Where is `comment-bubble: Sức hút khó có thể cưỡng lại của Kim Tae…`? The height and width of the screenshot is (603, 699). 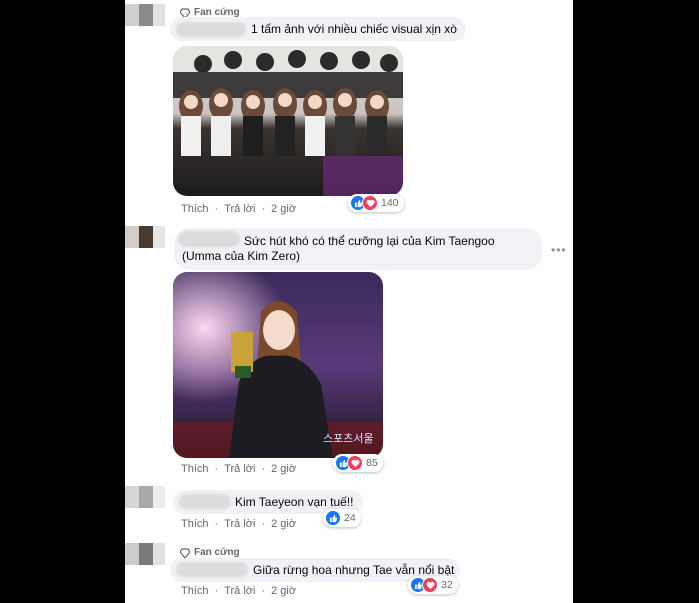
comment-bubble: Sức hút khó có thể cưỡng lại của Kim Tae… is located at coordinates (358, 249).